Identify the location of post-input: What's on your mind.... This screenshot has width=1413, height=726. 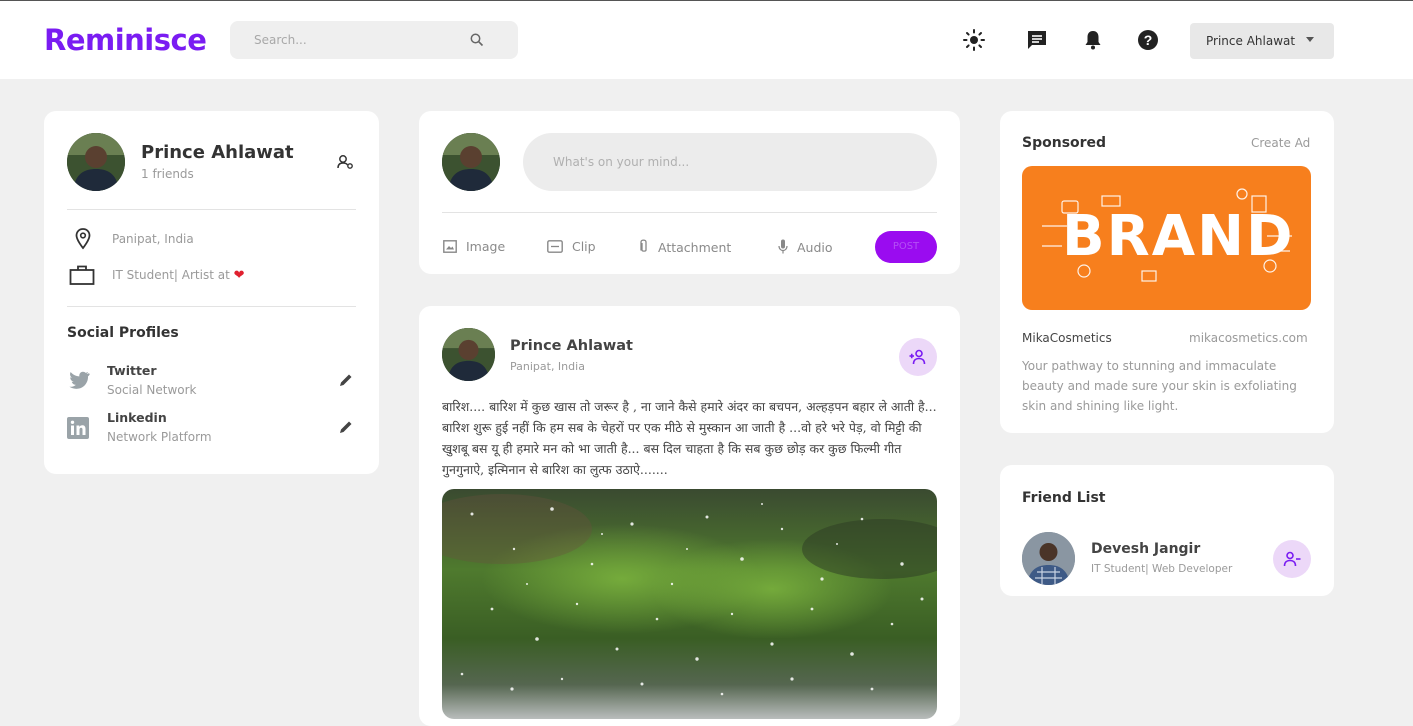
(730, 162).